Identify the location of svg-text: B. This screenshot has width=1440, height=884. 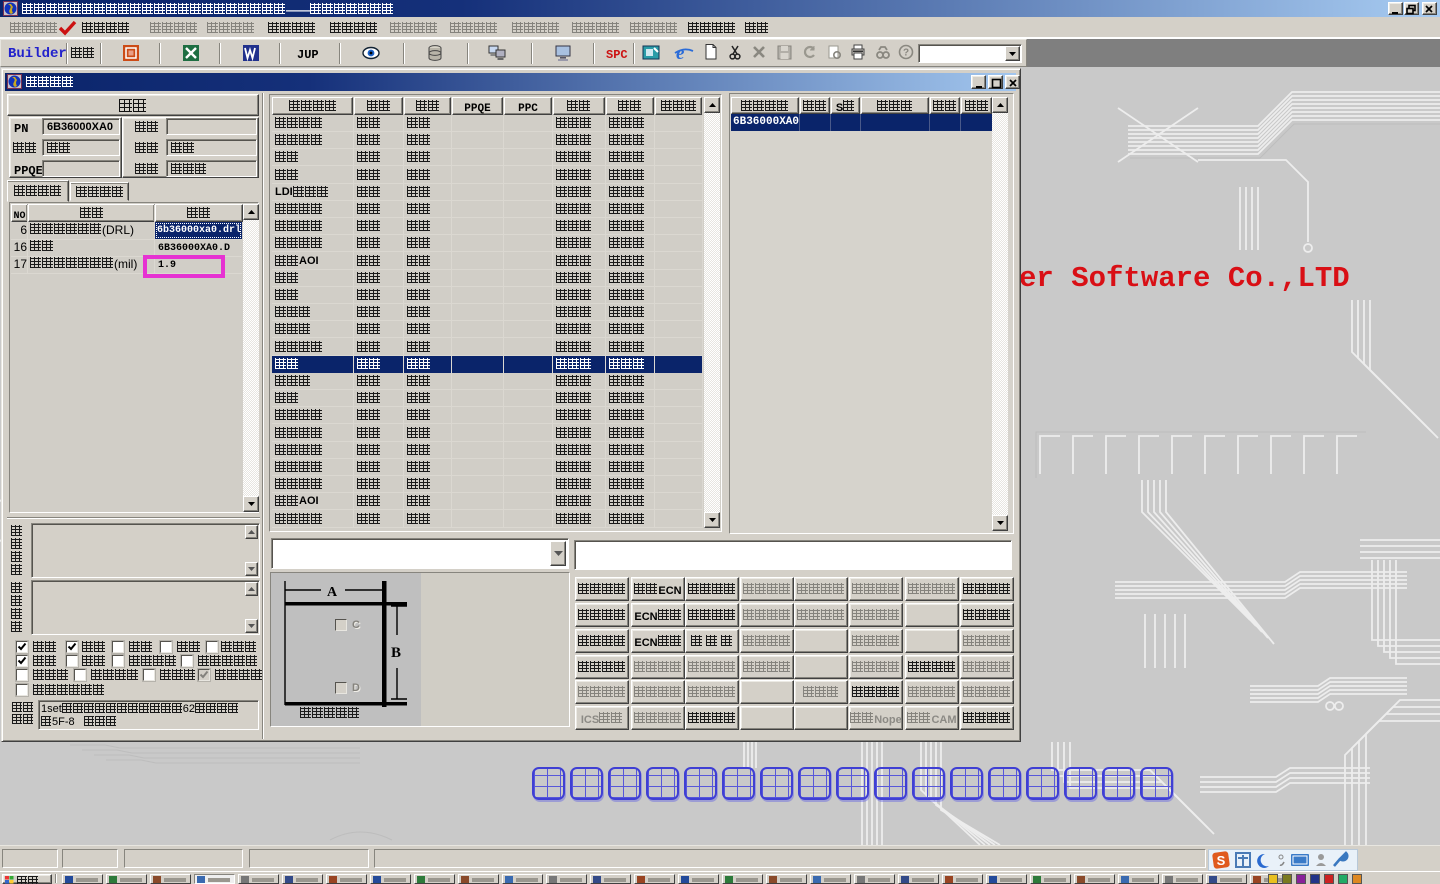
(396, 653).